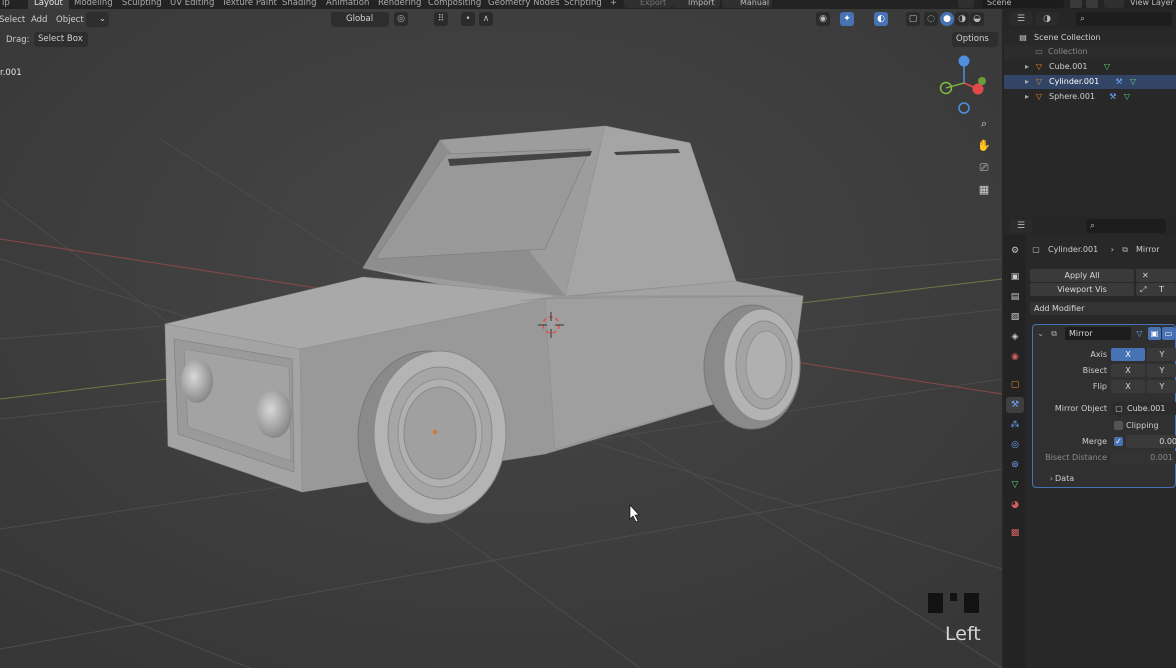  I want to click on flip-x-toggle: X, so click(1128, 386).